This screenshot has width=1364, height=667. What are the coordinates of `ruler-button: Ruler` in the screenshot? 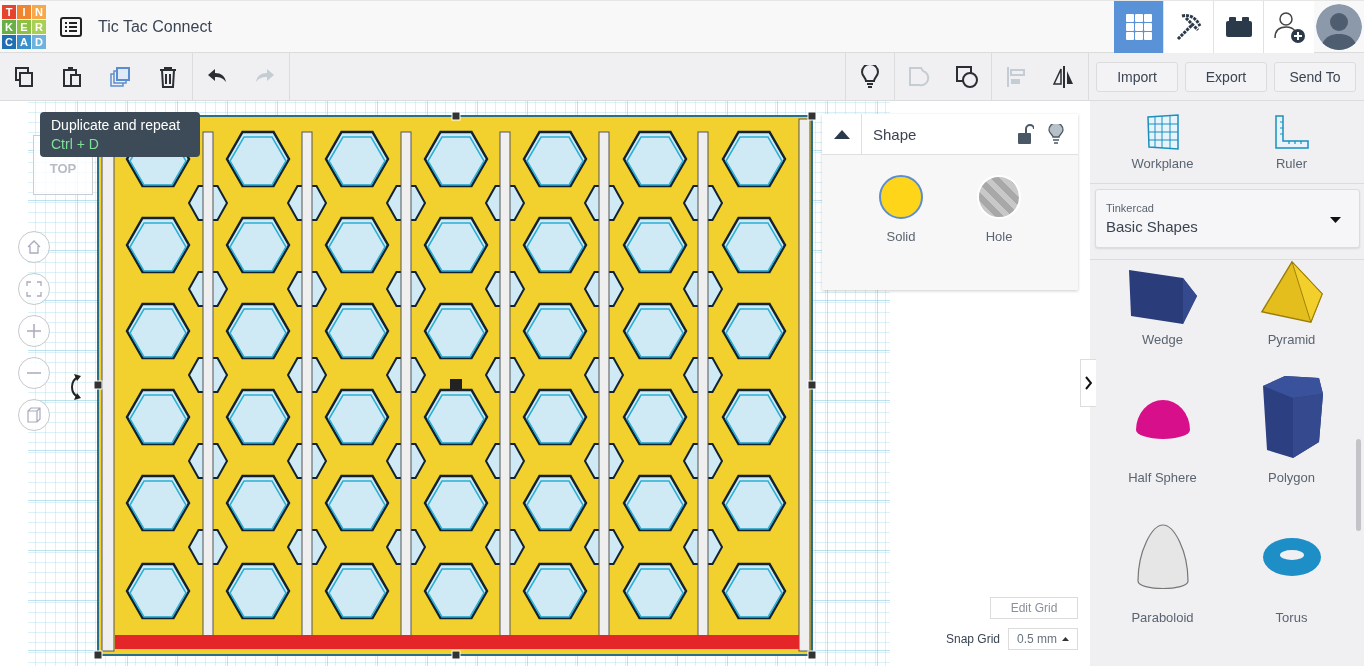 It's located at (1291, 142).